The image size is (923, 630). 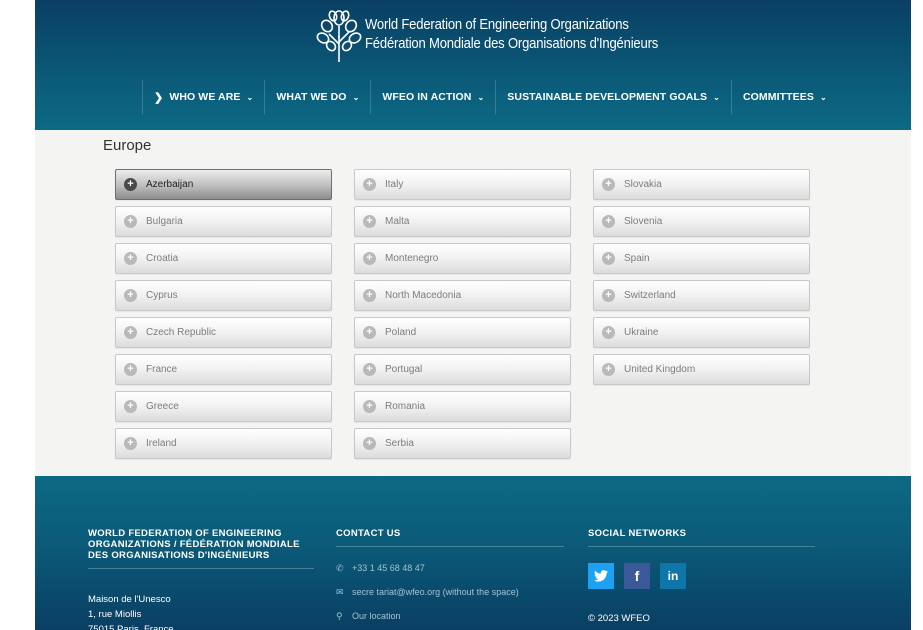 I want to click on contact-location: ⚲ Our location, so click(x=368, y=616).